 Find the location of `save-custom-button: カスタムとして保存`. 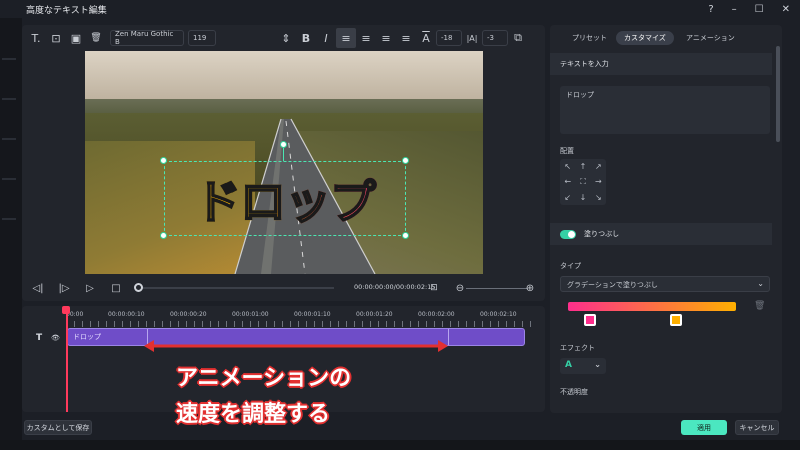

save-custom-button: カスタムとして保存 is located at coordinates (58, 427).